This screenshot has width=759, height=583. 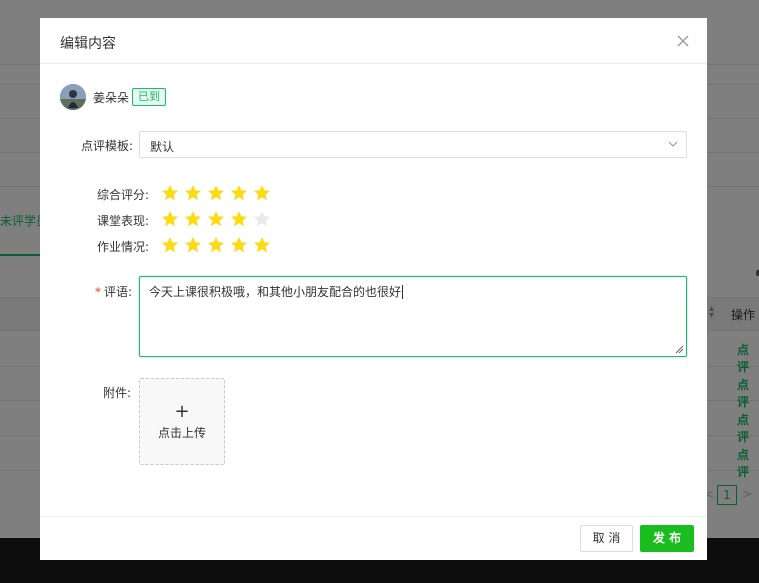 What do you see at coordinates (413, 144) in the screenshot?
I see `template-select: 默认` at bounding box center [413, 144].